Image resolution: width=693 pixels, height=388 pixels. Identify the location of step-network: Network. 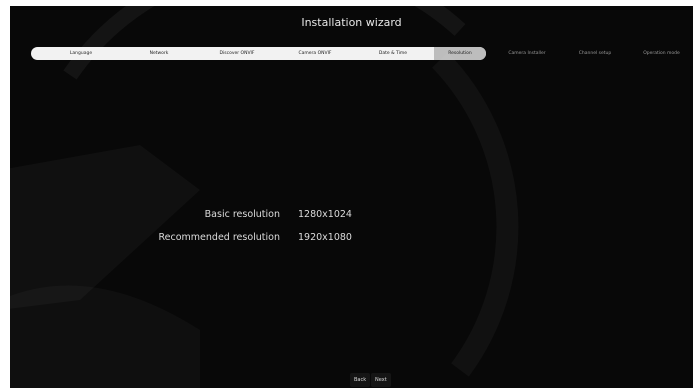
(159, 53).